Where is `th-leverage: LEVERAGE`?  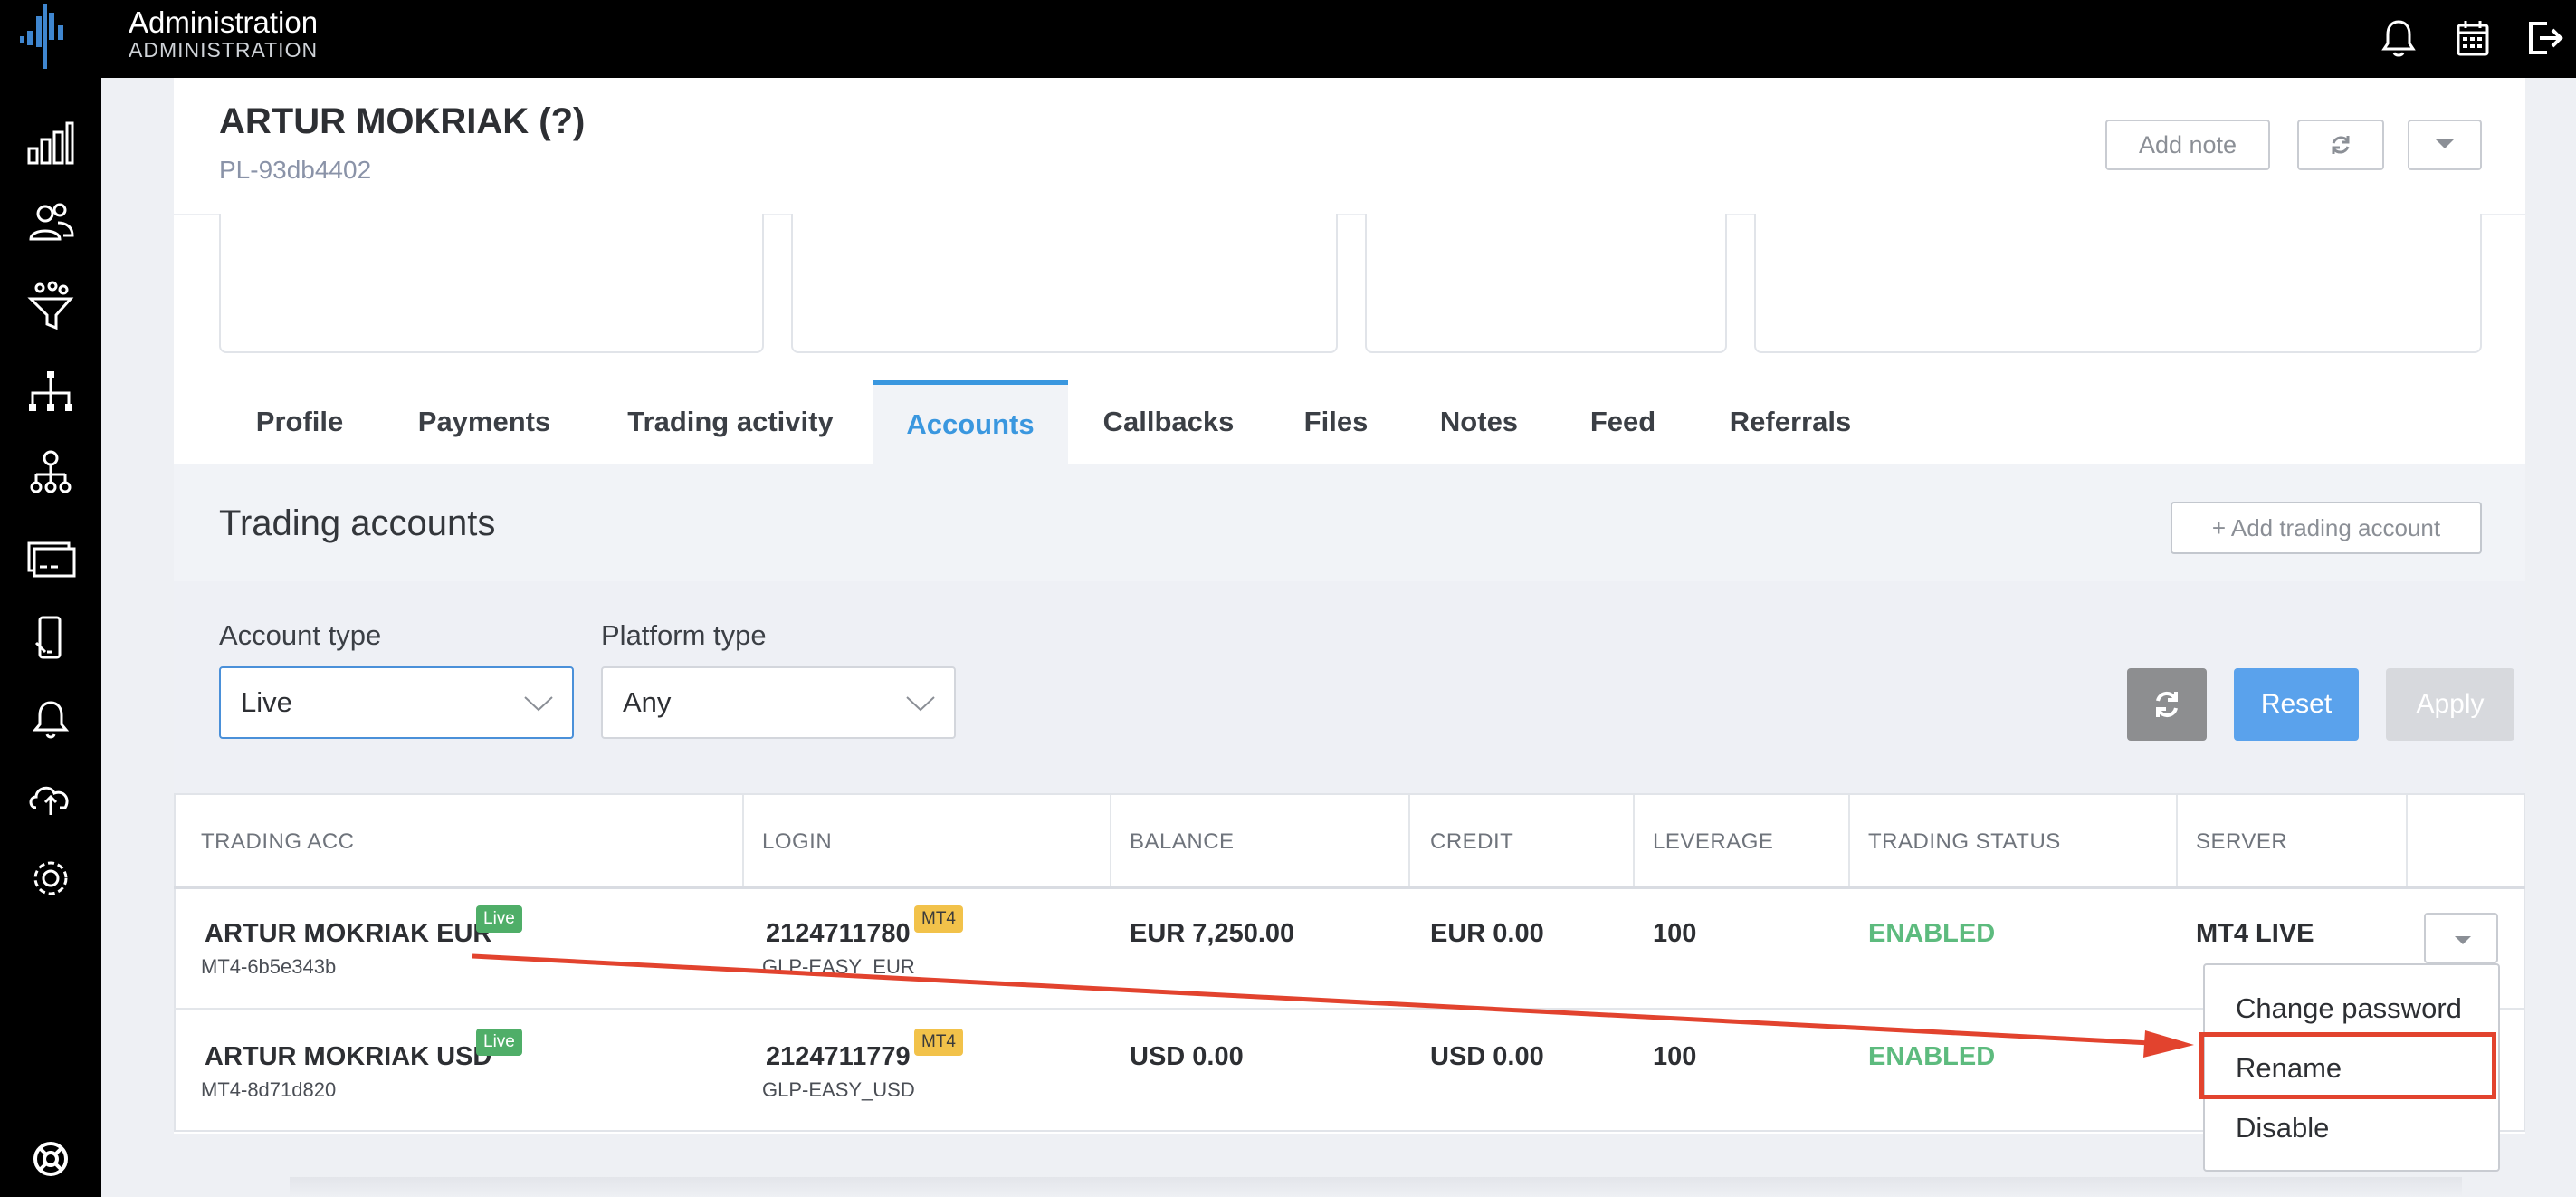 th-leverage: LEVERAGE is located at coordinates (1713, 842).